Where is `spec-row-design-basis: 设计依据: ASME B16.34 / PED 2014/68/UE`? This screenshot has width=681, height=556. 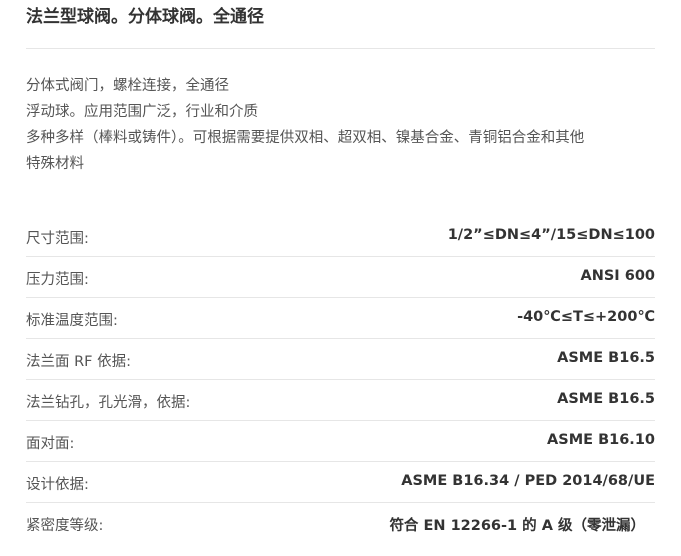
spec-row-design-basis: 设计依据: ASME B16.34 / PED 2014/68/UE is located at coordinates (340, 482).